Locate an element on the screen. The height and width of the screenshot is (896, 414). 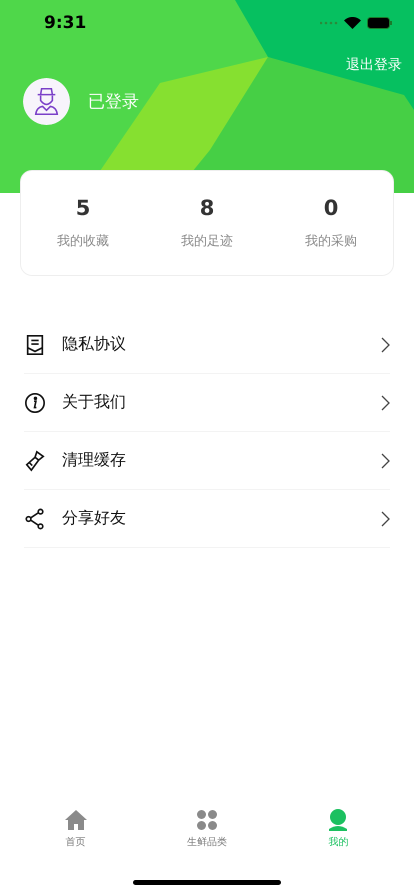
battery-icon is located at coordinates (379, 23).